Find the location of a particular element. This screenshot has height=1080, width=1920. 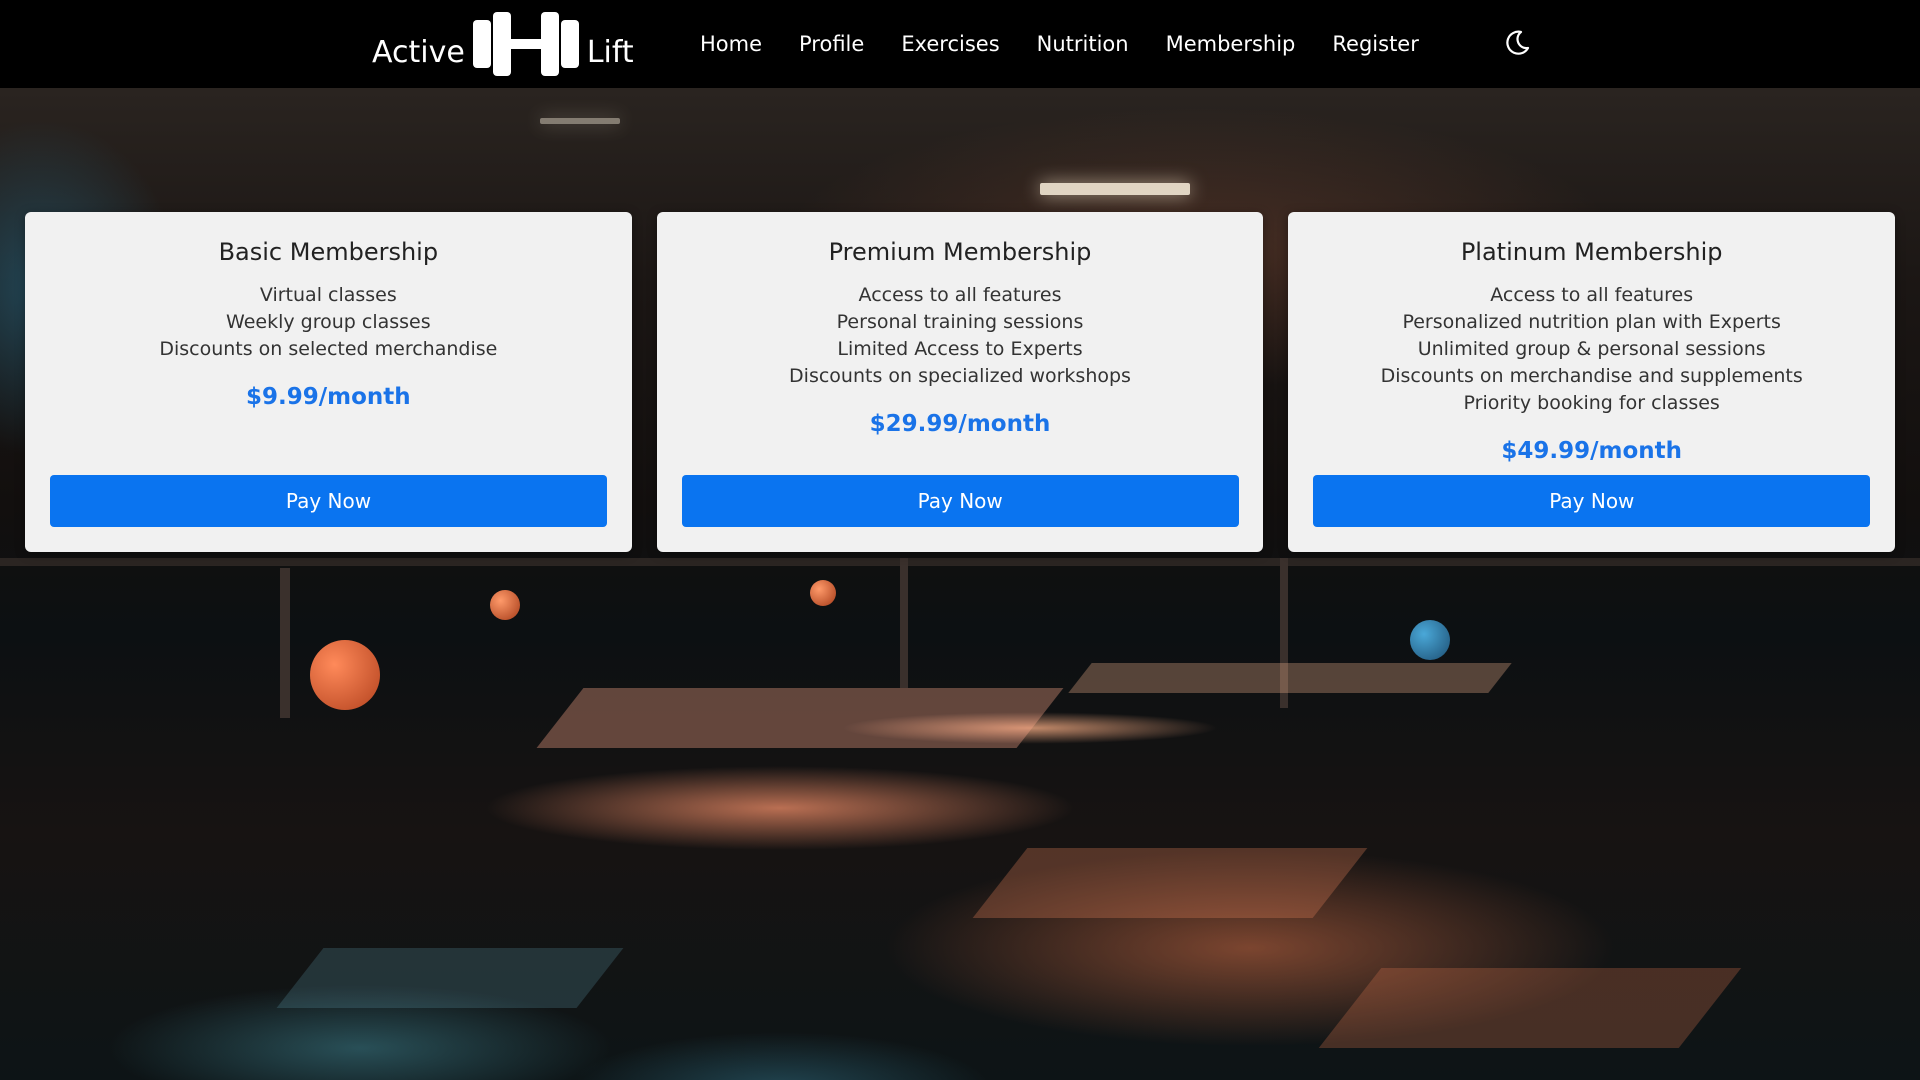

pay-now-button-premium: Pay Now is located at coordinates (960, 501).